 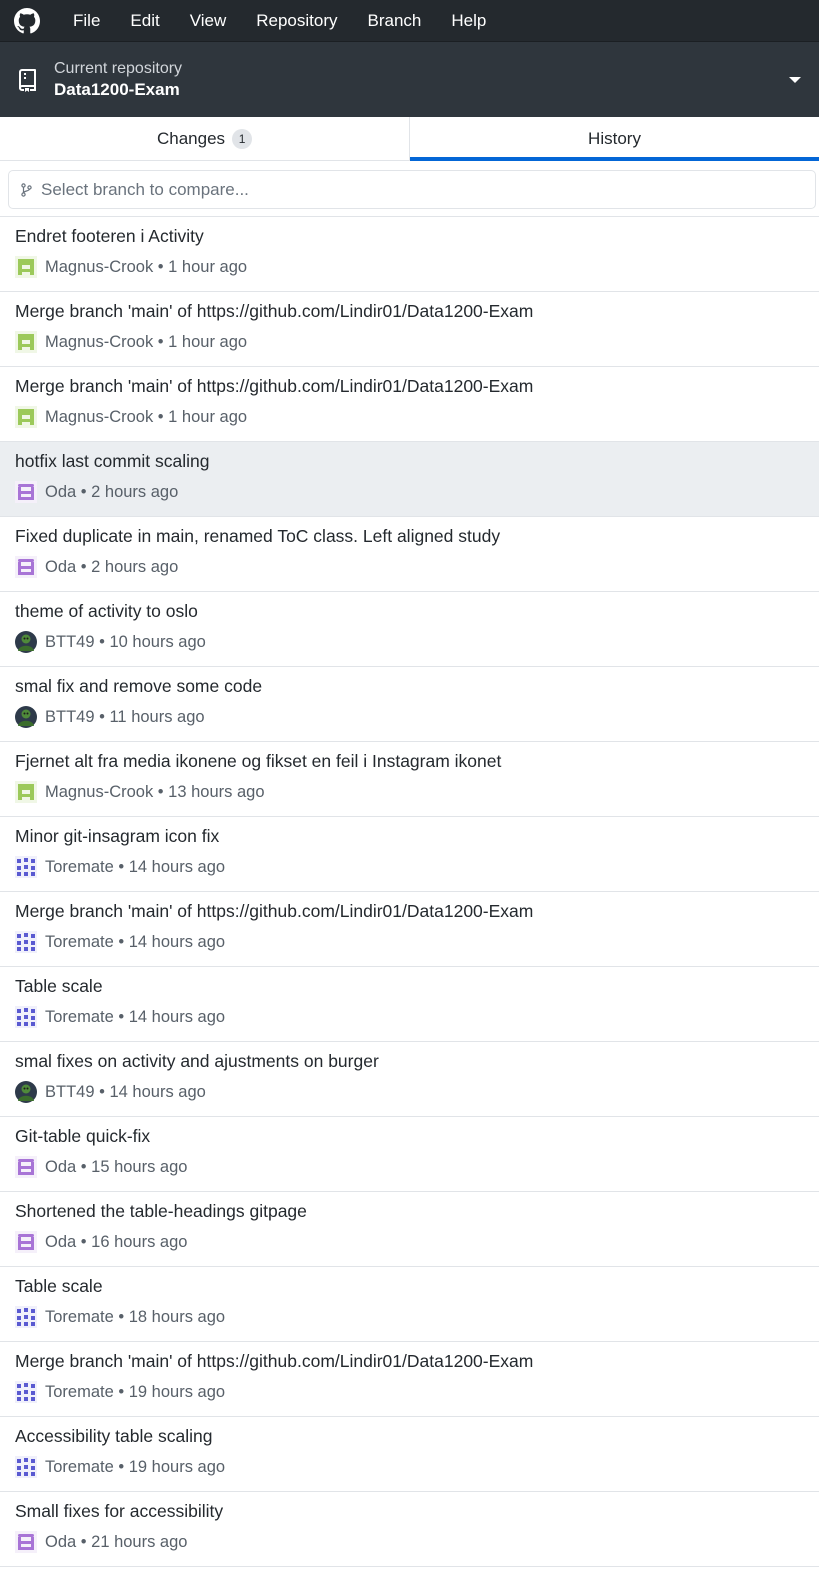 I want to click on commit-time: 18 hours ago, so click(x=177, y=1316).